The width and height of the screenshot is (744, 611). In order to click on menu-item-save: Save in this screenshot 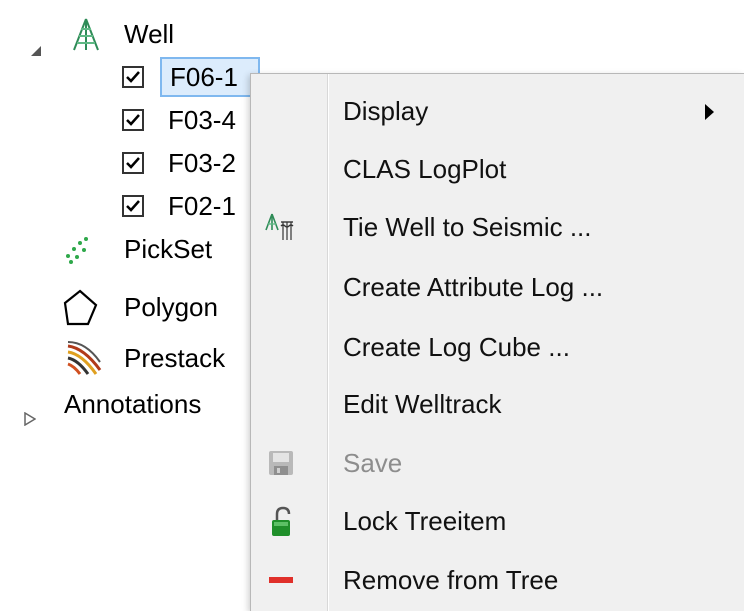, I will do `click(497, 463)`.